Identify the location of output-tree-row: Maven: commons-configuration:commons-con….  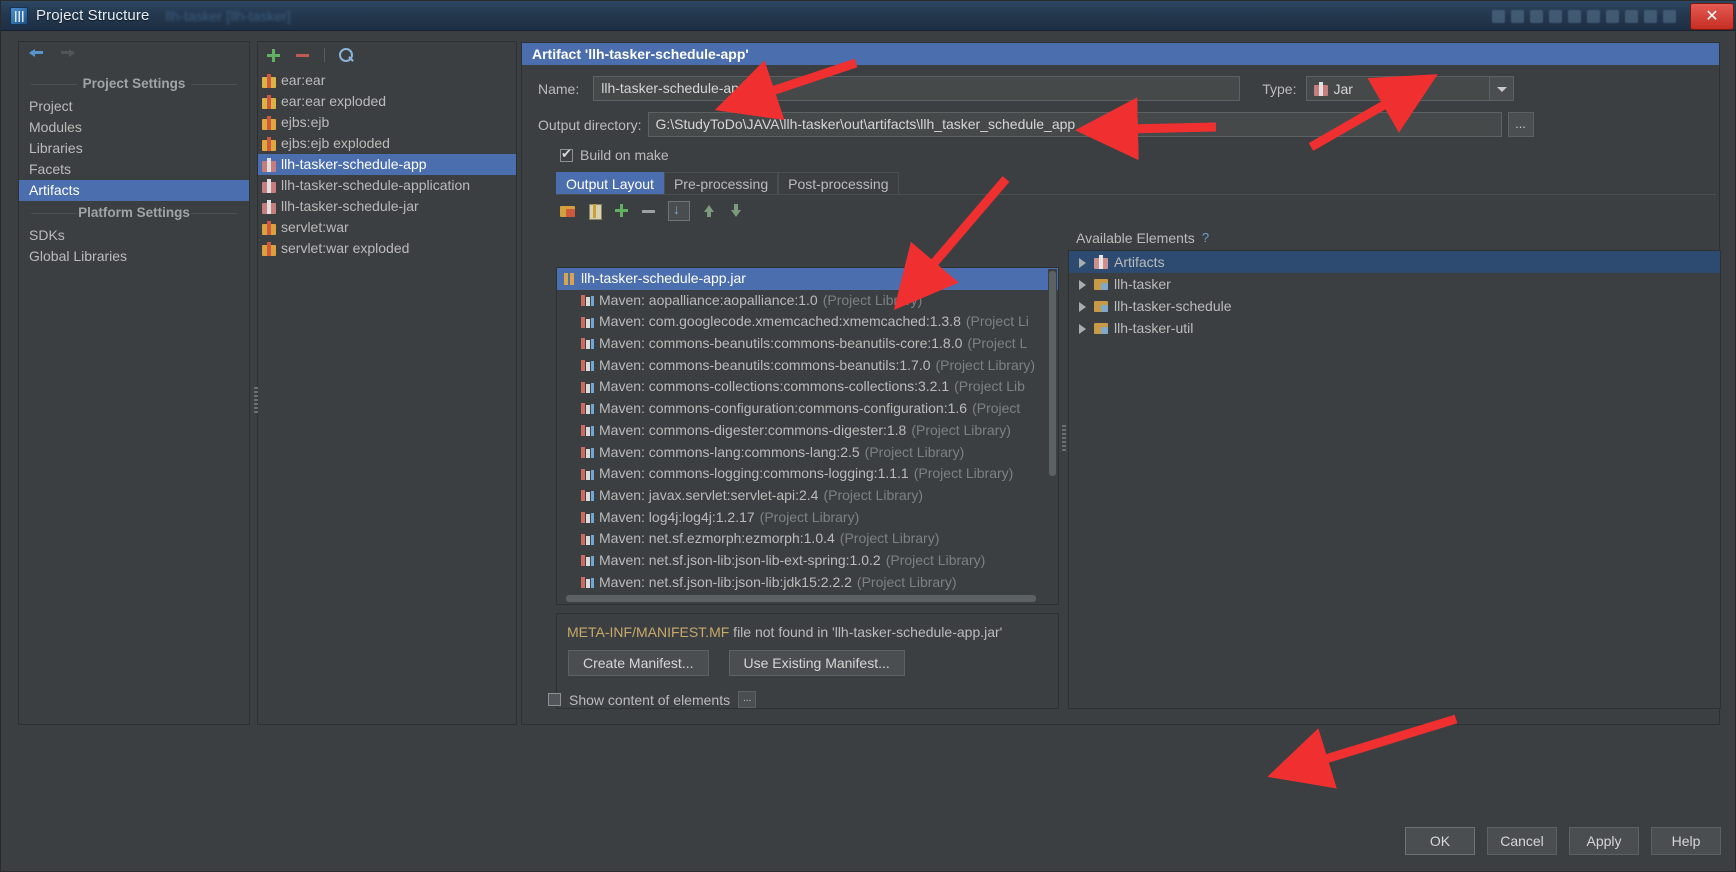
(807, 409).